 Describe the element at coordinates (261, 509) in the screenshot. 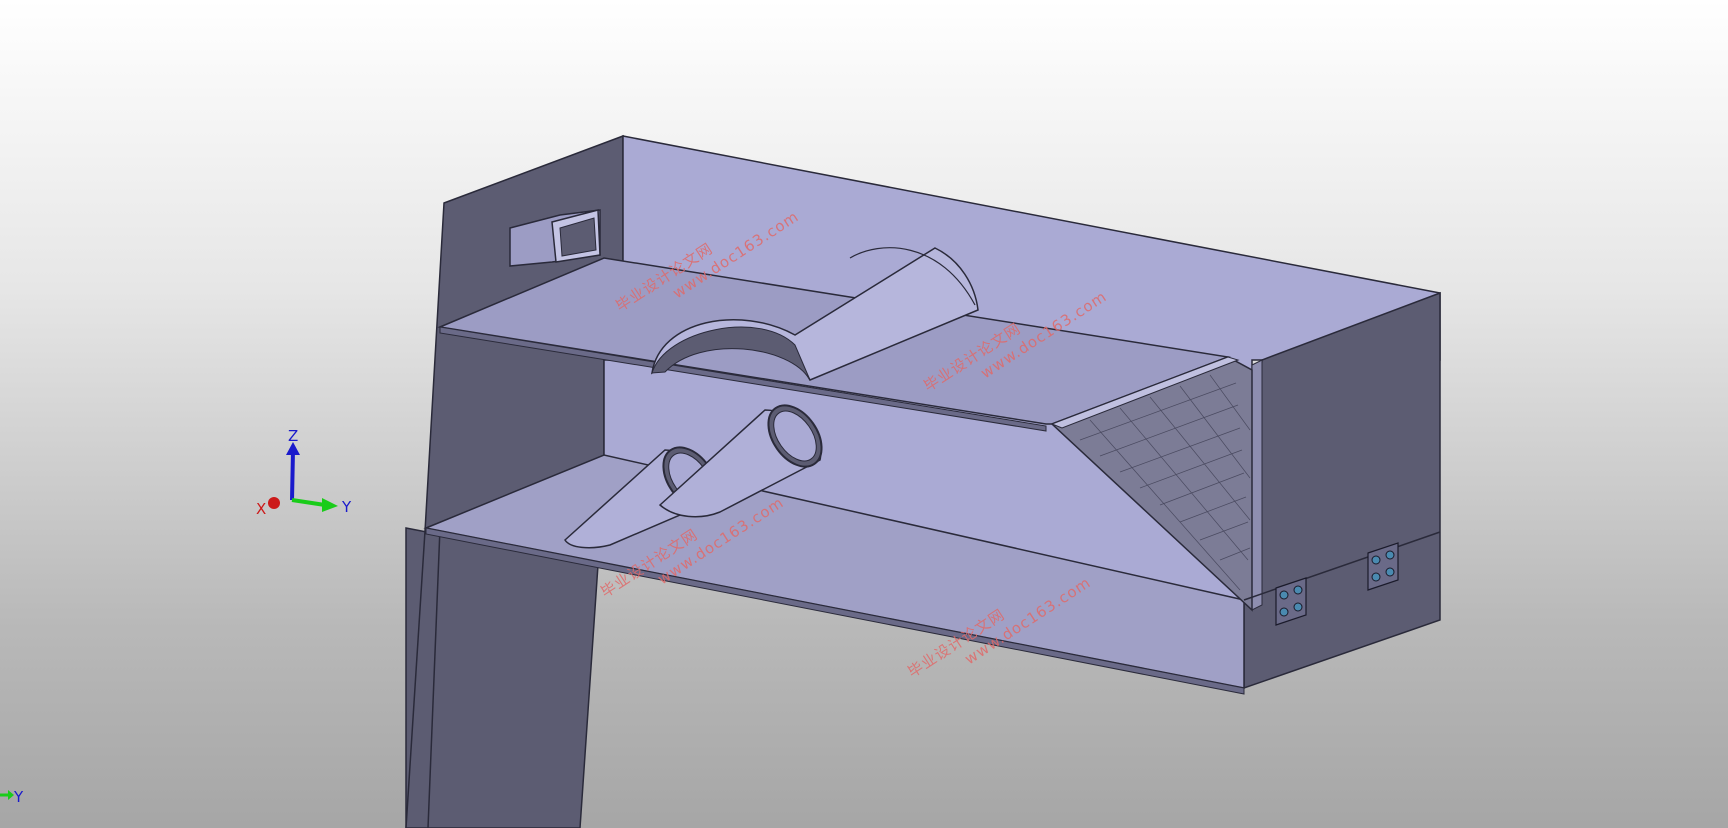

I see `x-axis-label: X` at that location.